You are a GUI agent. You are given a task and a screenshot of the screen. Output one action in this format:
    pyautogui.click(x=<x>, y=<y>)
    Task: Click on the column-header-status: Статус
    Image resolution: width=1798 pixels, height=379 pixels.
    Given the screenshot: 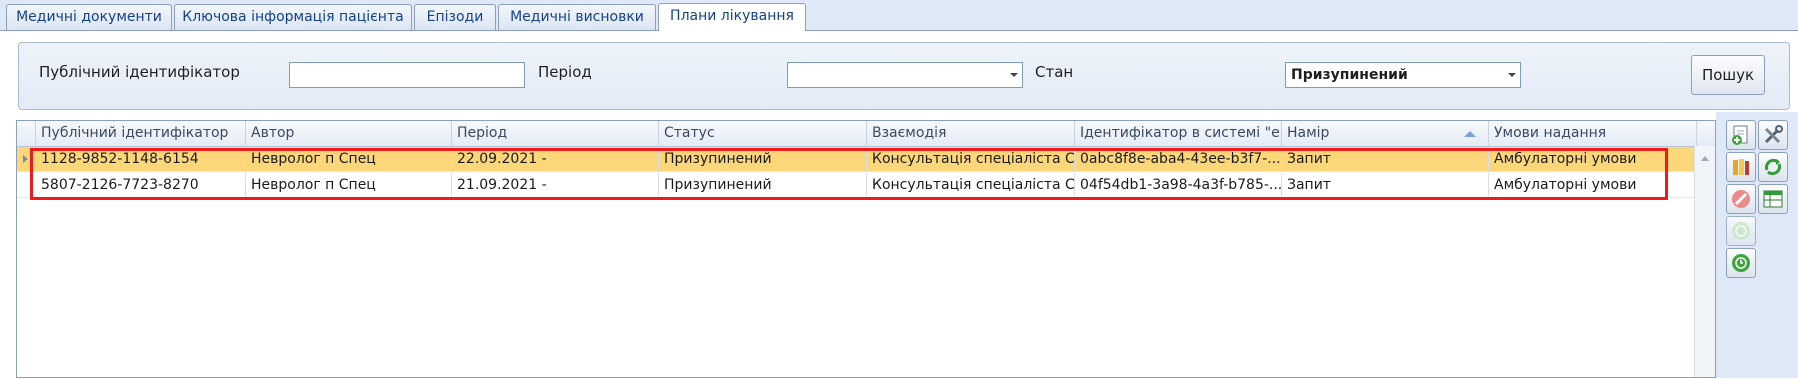 What is the action you would take?
    pyautogui.click(x=763, y=133)
    